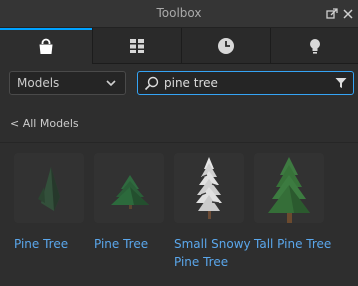 The image size is (358, 286). I want to click on grid-icon, so click(137, 45).